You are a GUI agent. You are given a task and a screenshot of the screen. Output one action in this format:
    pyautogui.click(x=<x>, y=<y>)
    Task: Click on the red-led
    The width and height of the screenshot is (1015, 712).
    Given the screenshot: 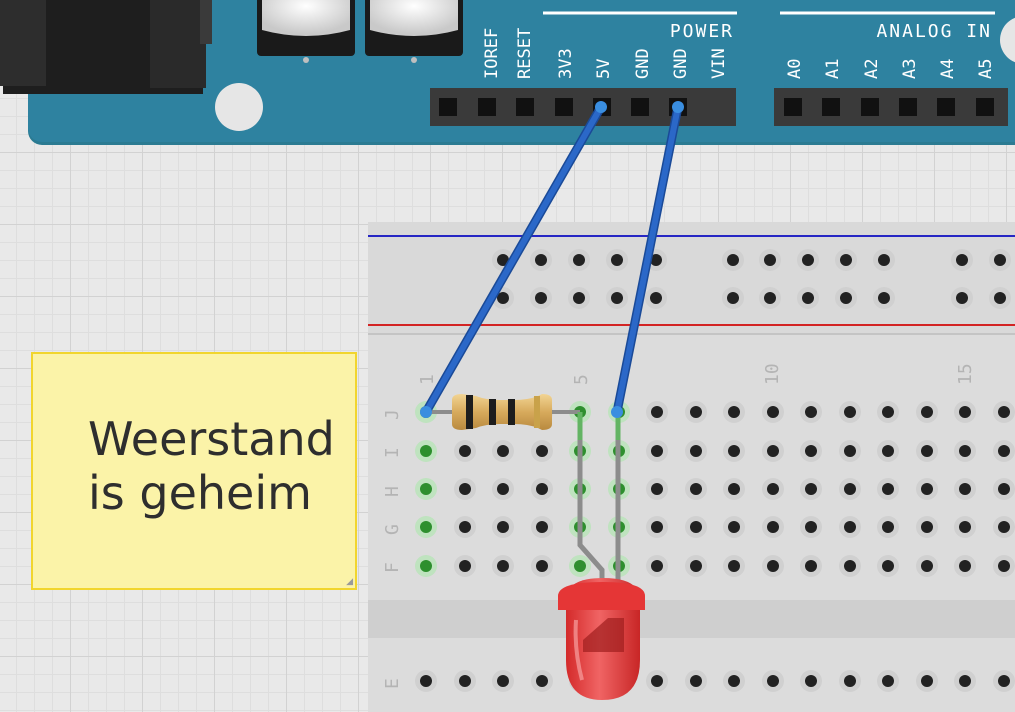 What is the action you would take?
    pyautogui.click(x=601, y=639)
    